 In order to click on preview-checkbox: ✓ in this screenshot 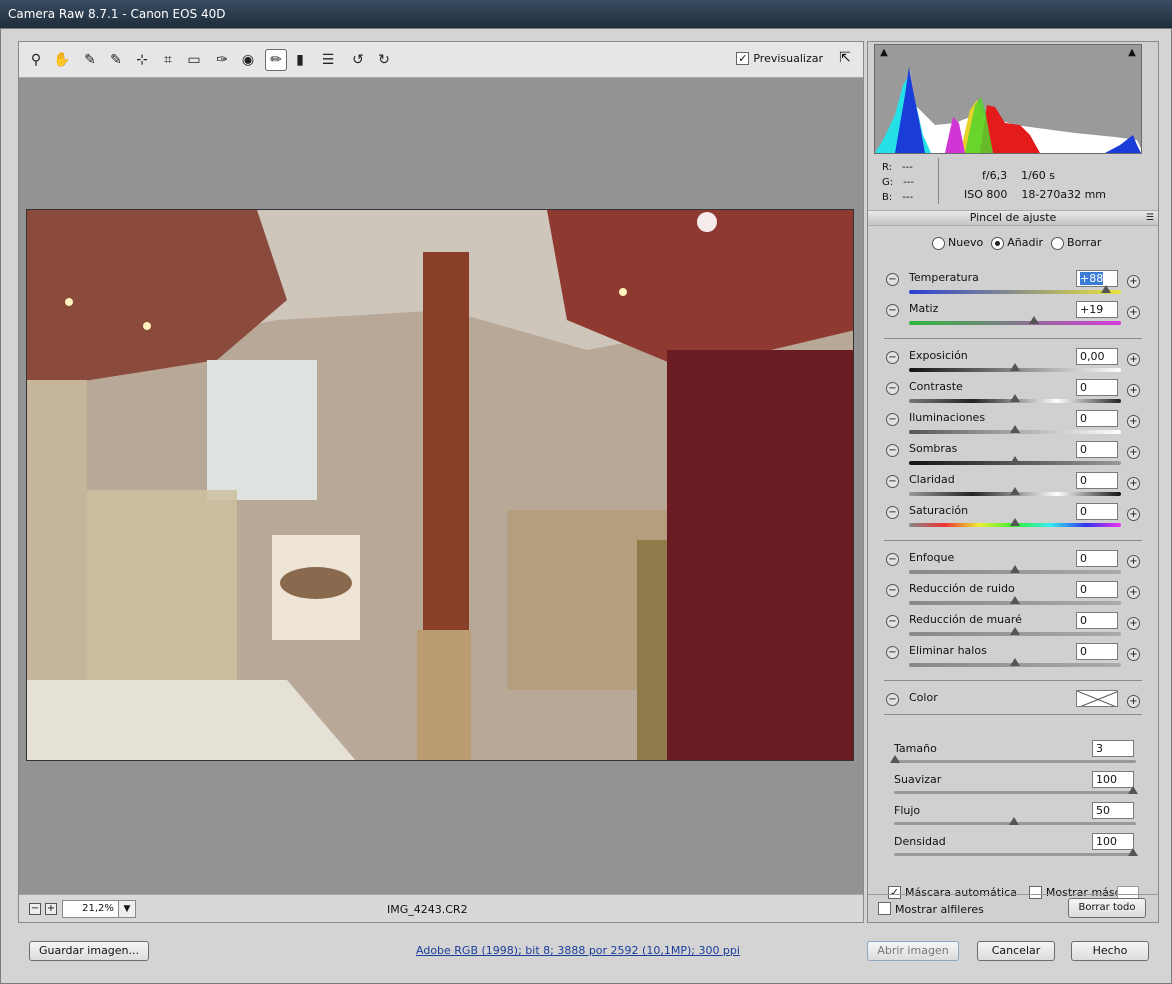, I will do `click(743, 58)`.